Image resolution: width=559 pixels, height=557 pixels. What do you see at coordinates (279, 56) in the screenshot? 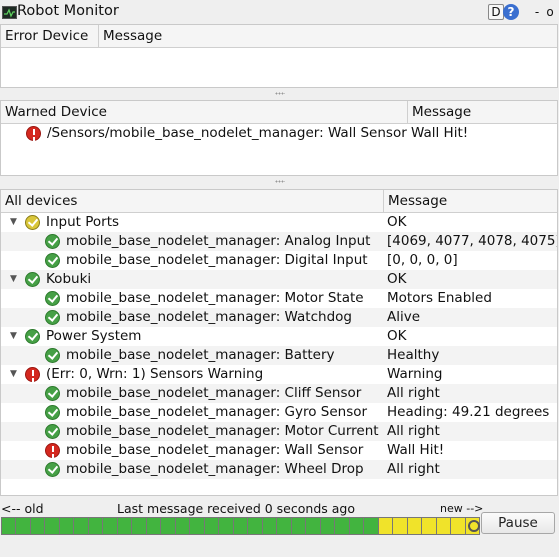
I see `error-device-panel: Error Device Message` at bounding box center [279, 56].